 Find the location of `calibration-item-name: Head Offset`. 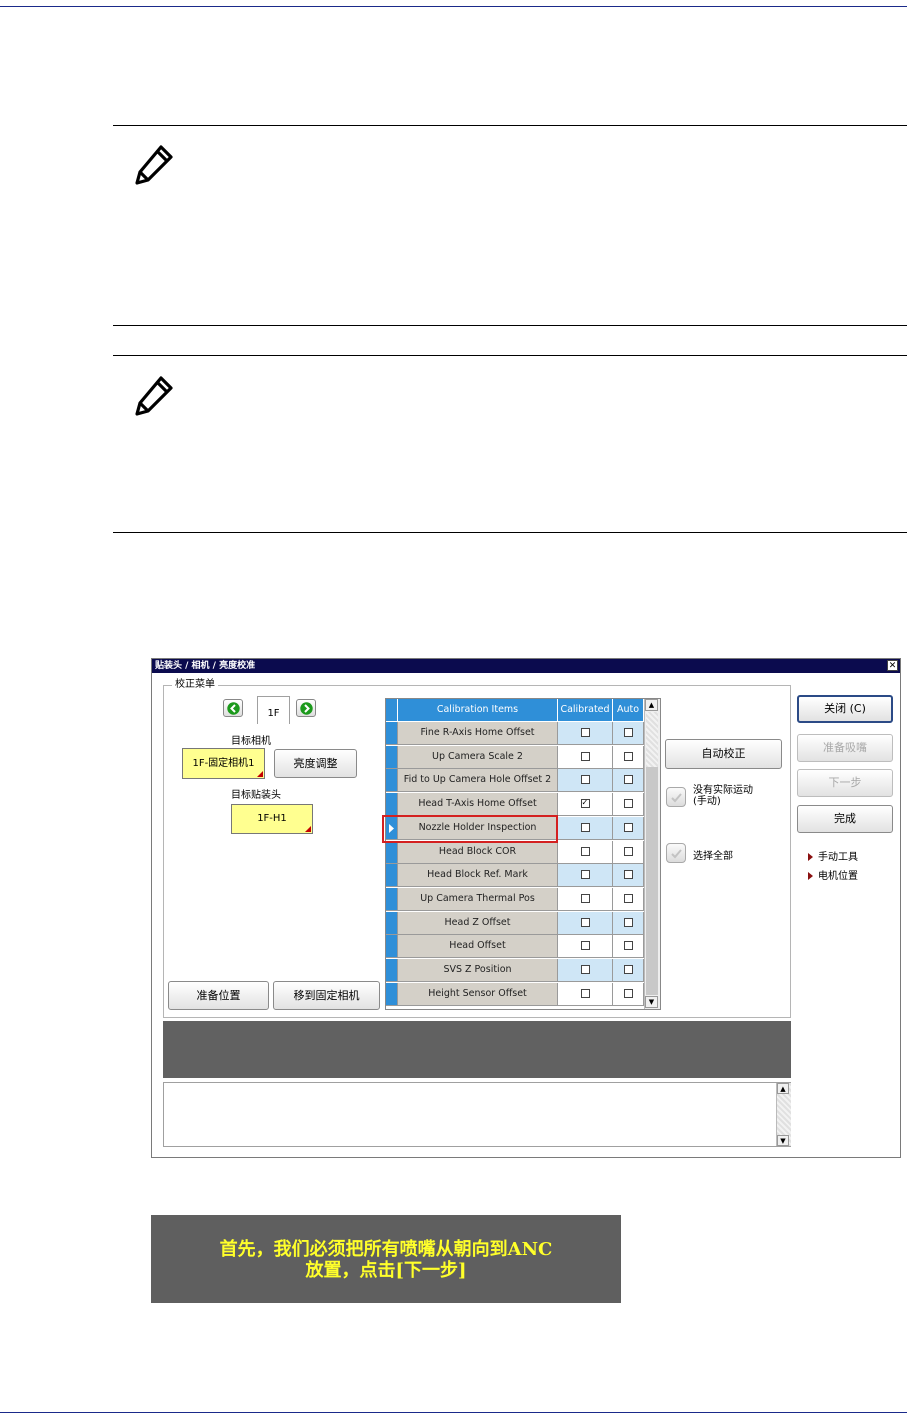

calibration-item-name: Head Offset is located at coordinates (478, 947).